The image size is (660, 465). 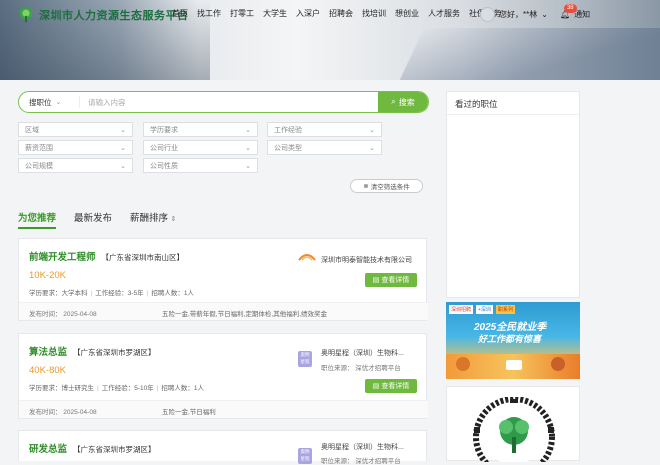 I want to click on filter-label: 公司行业, so click(x=164, y=148).